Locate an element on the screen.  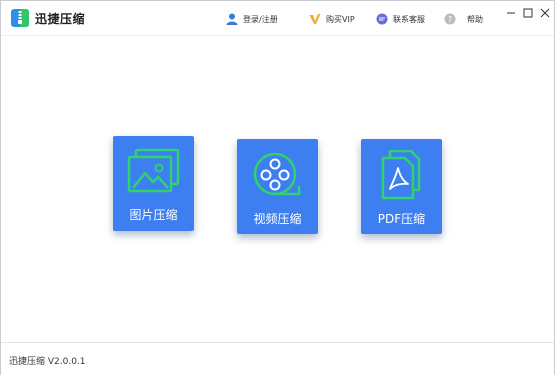
image-icon is located at coordinates (153, 170).